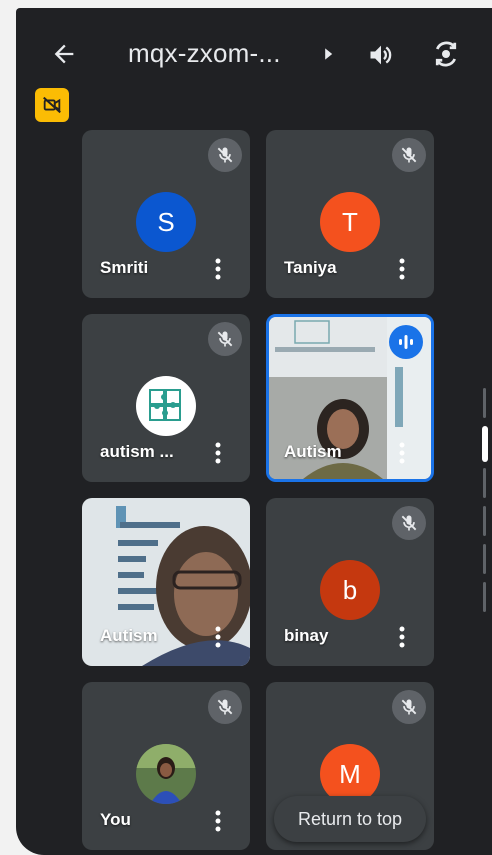 This screenshot has height=855, width=492. I want to click on participant-name: Smriti, so click(124, 267).